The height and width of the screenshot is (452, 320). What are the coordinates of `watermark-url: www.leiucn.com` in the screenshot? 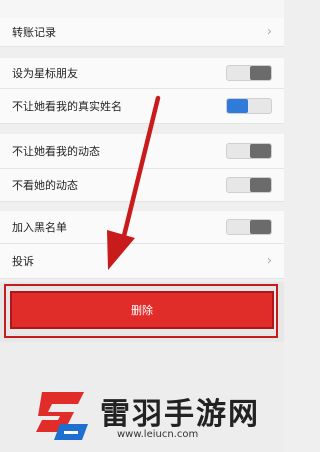 It's located at (158, 434).